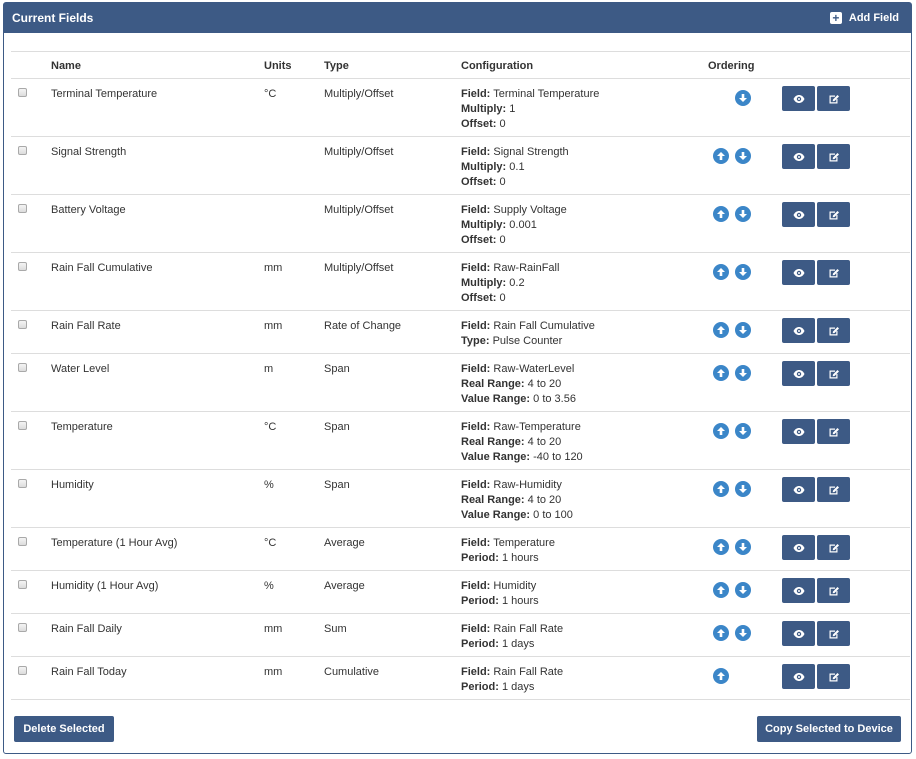 Image resolution: width=916 pixels, height=759 pixels. I want to click on config-value: Raw-WaterLevel, so click(534, 369).